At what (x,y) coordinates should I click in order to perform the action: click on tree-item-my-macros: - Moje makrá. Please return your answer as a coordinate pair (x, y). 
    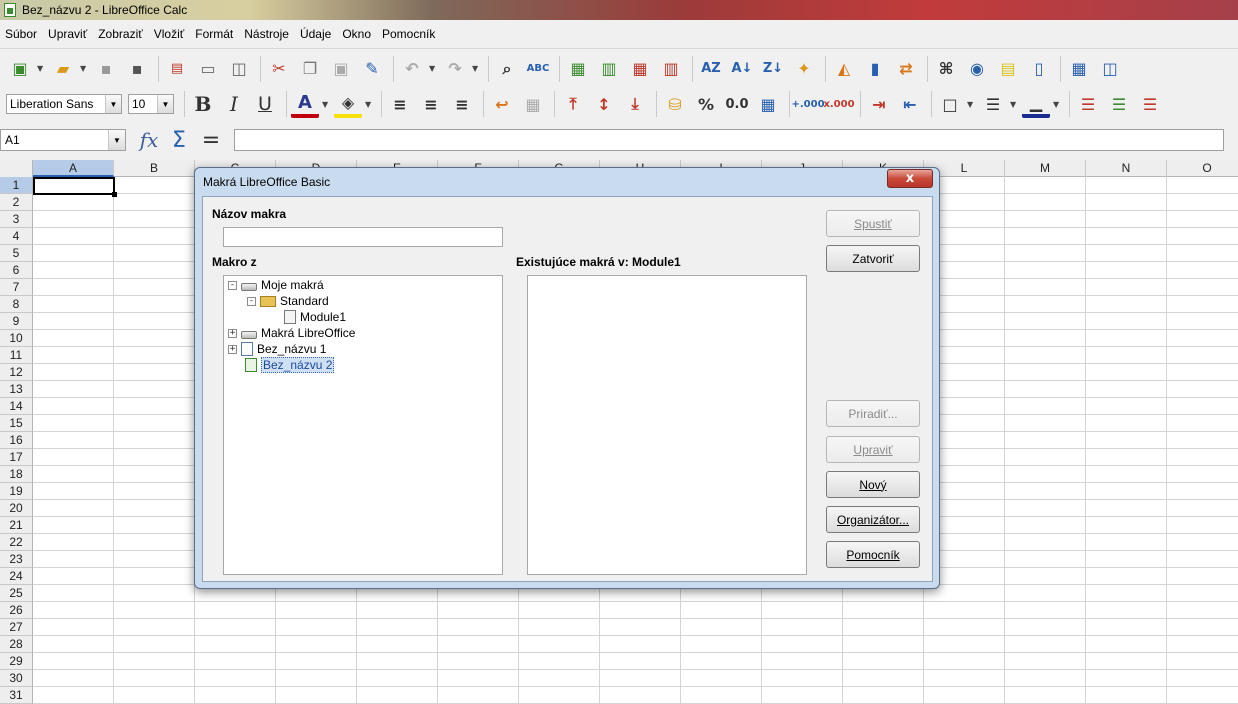
    Looking at the image, I should click on (276, 285).